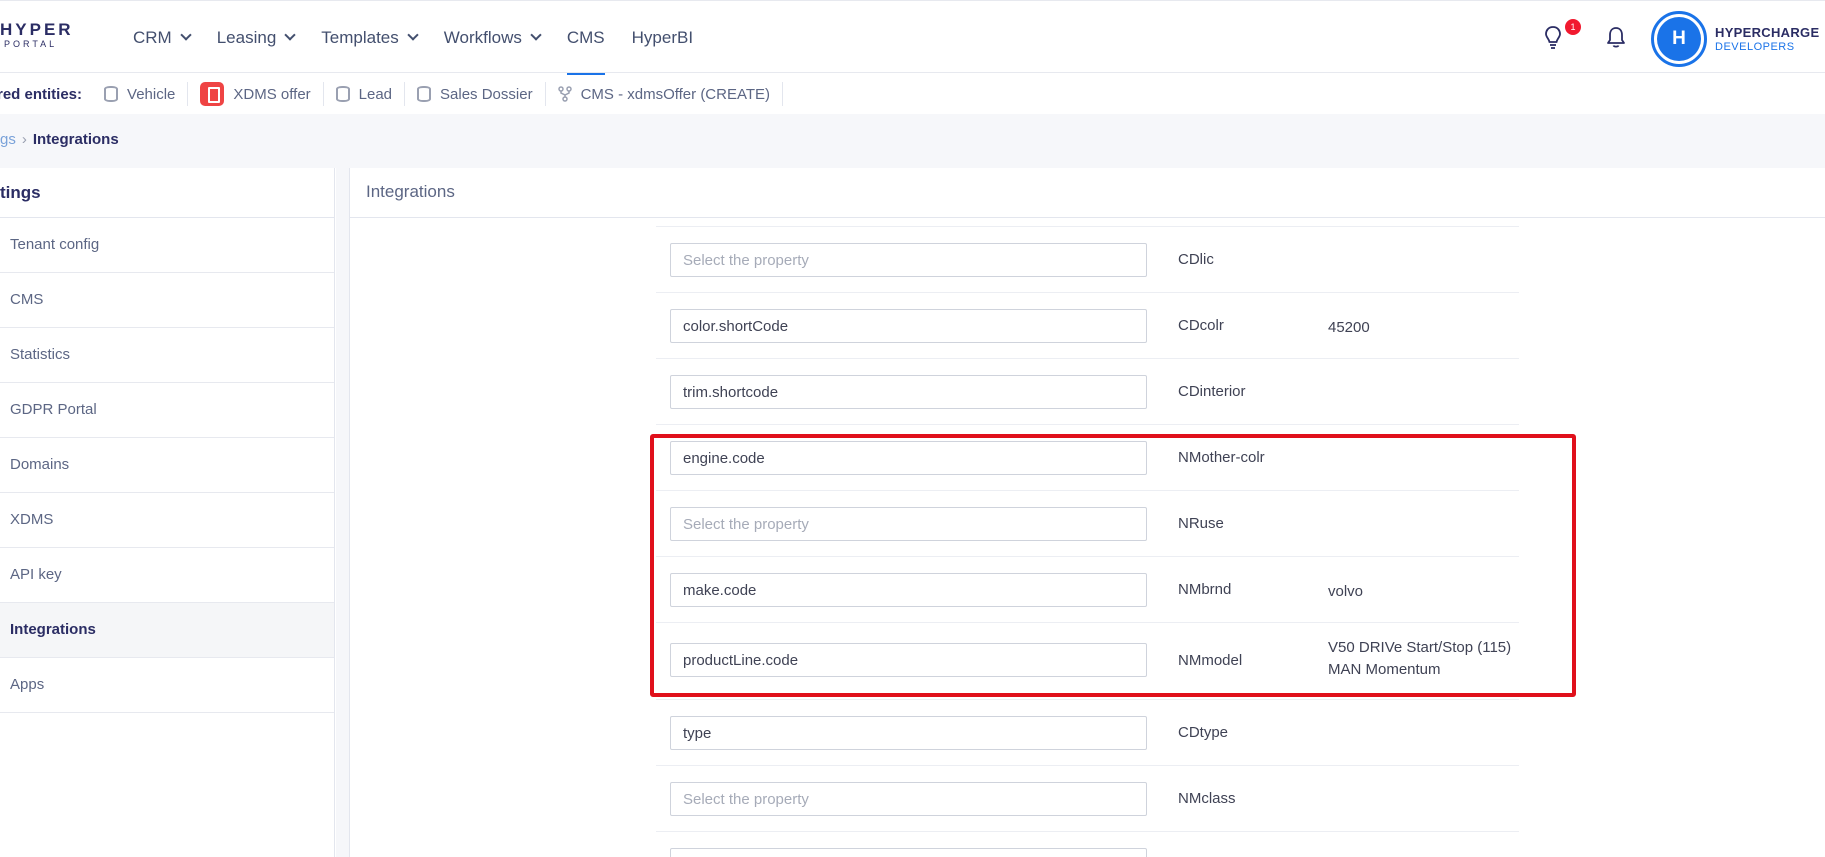 The image size is (1825, 857). I want to click on menu-leasing: Leasing, so click(256, 37).